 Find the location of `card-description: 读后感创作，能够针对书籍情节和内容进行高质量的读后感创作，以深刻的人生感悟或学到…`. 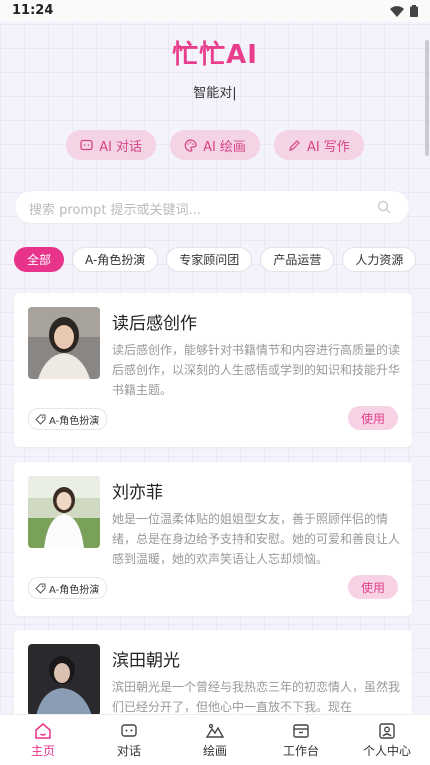

card-description: 读后感创作，能够针对书籍情节和内容进行高质量的读后感创作，以深刻的人生感悟或学到… is located at coordinates (256, 370).